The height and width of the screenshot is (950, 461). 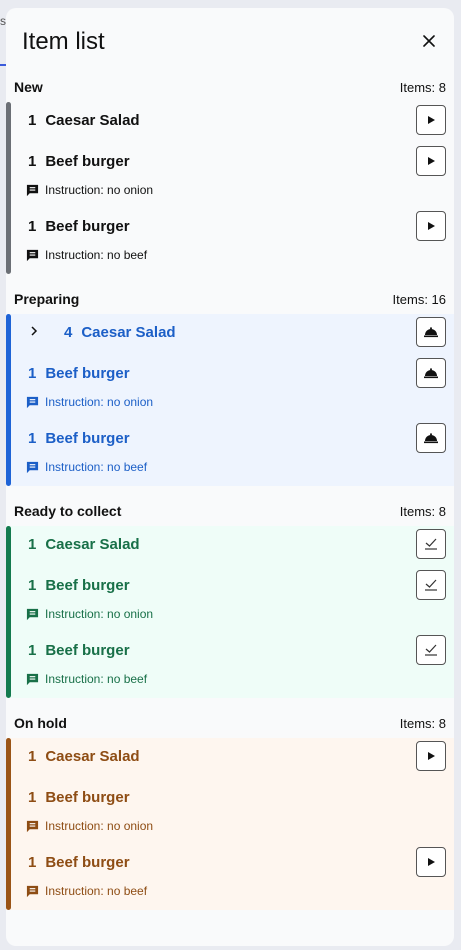 I want to click on panel-title: Item list, so click(x=63, y=41).